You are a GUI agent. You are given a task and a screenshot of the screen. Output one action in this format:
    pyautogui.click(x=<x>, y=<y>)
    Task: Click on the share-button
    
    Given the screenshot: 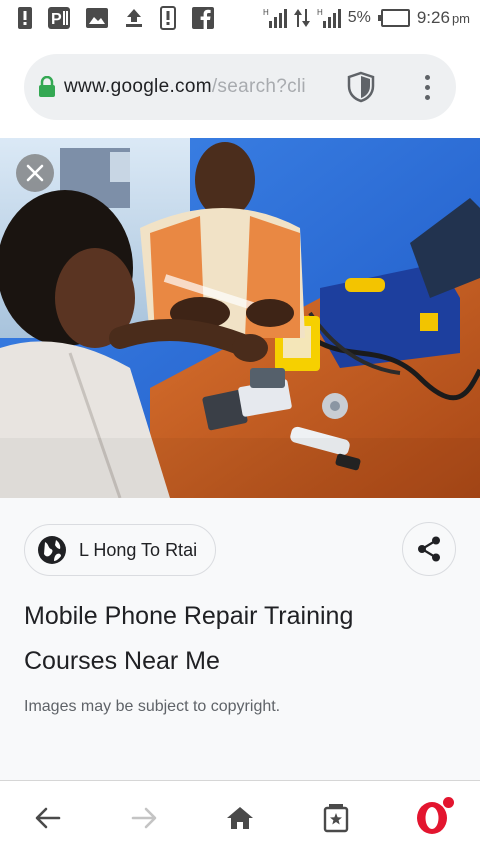 What is the action you would take?
    pyautogui.click(x=429, y=549)
    